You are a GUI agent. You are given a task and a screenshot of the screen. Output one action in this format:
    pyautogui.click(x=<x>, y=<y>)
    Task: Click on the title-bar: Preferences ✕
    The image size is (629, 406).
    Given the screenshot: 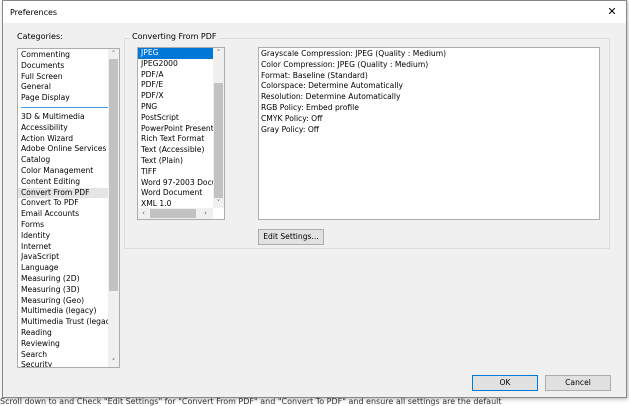 What is the action you would take?
    pyautogui.click(x=314, y=12)
    